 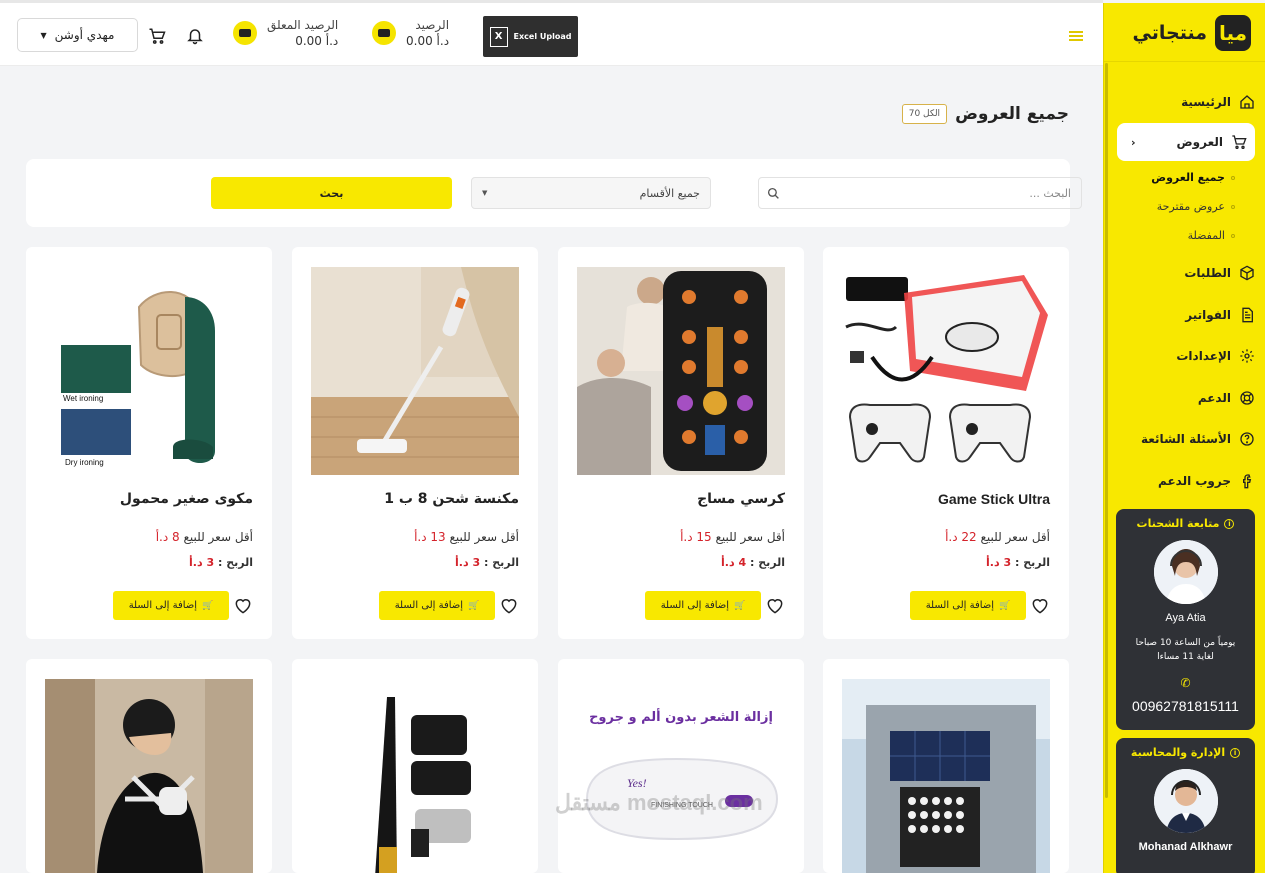 What do you see at coordinates (451, 499) in the screenshot?
I see `product-name: مكنسة شحن 8 ب 1` at bounding box center [451, 499].